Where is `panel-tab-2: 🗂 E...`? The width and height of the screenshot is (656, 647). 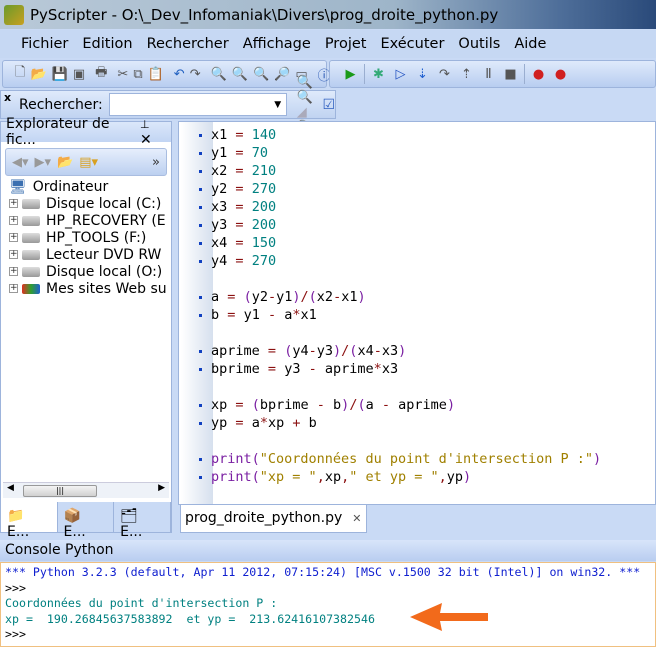 panel-tab-2: 🗂 E... is located at coordinates (142, 521).